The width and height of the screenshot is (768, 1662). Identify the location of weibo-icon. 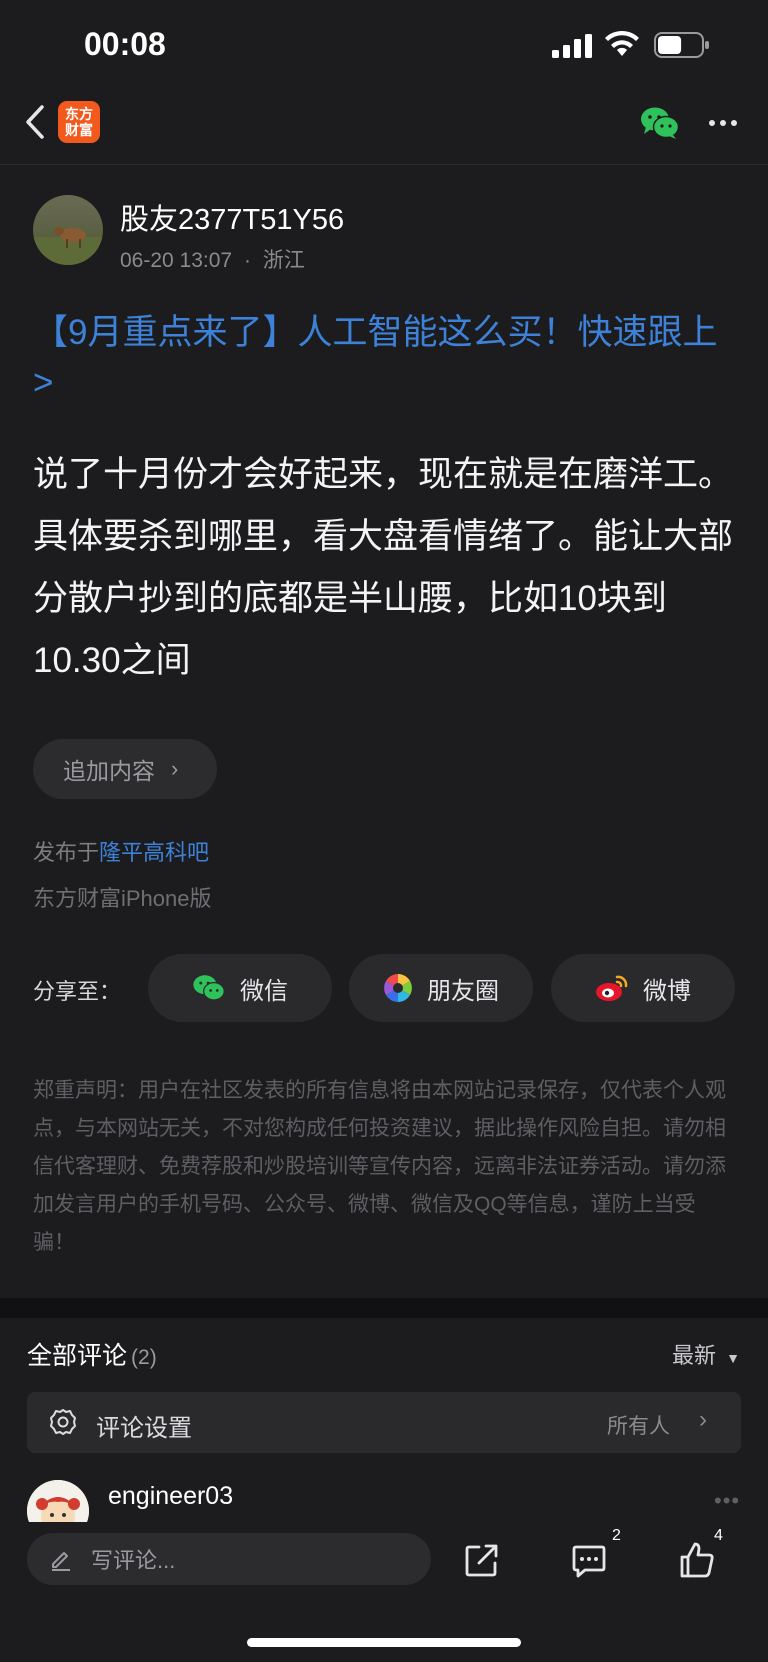
(612, 988).